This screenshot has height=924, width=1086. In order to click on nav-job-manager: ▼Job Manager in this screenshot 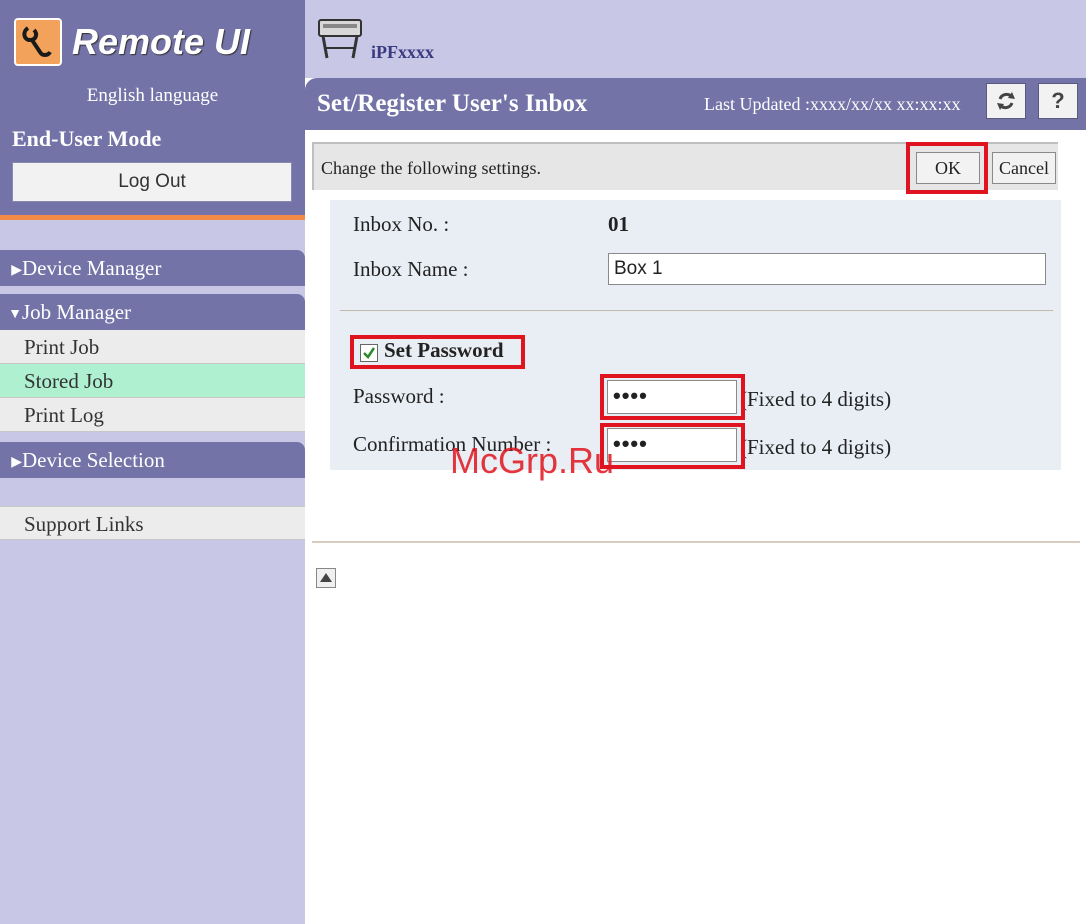, I will do `click(152, 312)`.